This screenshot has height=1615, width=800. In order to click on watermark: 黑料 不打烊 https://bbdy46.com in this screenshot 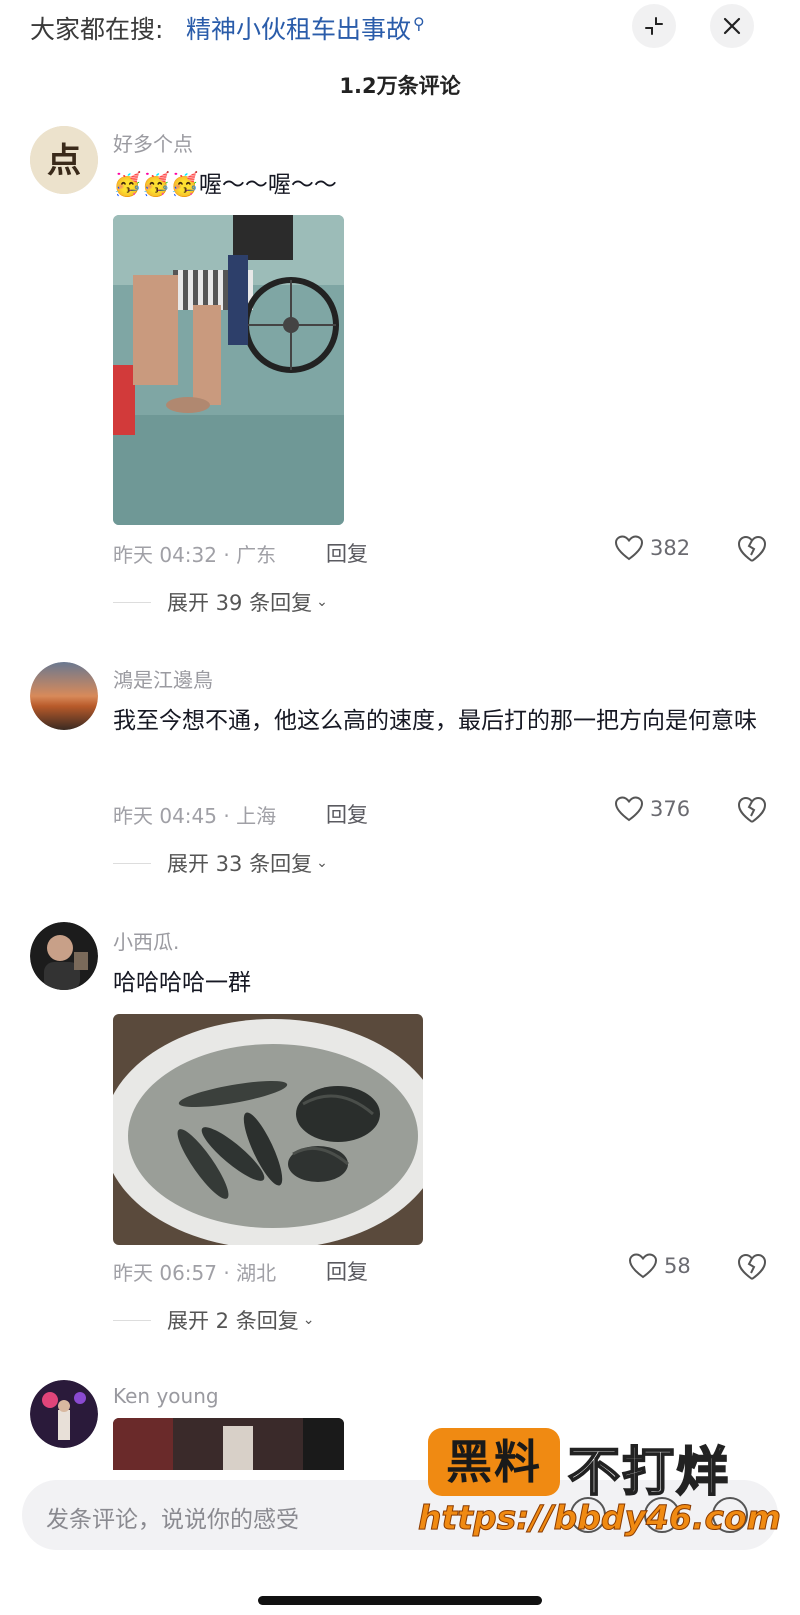, I will do `click(607, 1488)`.